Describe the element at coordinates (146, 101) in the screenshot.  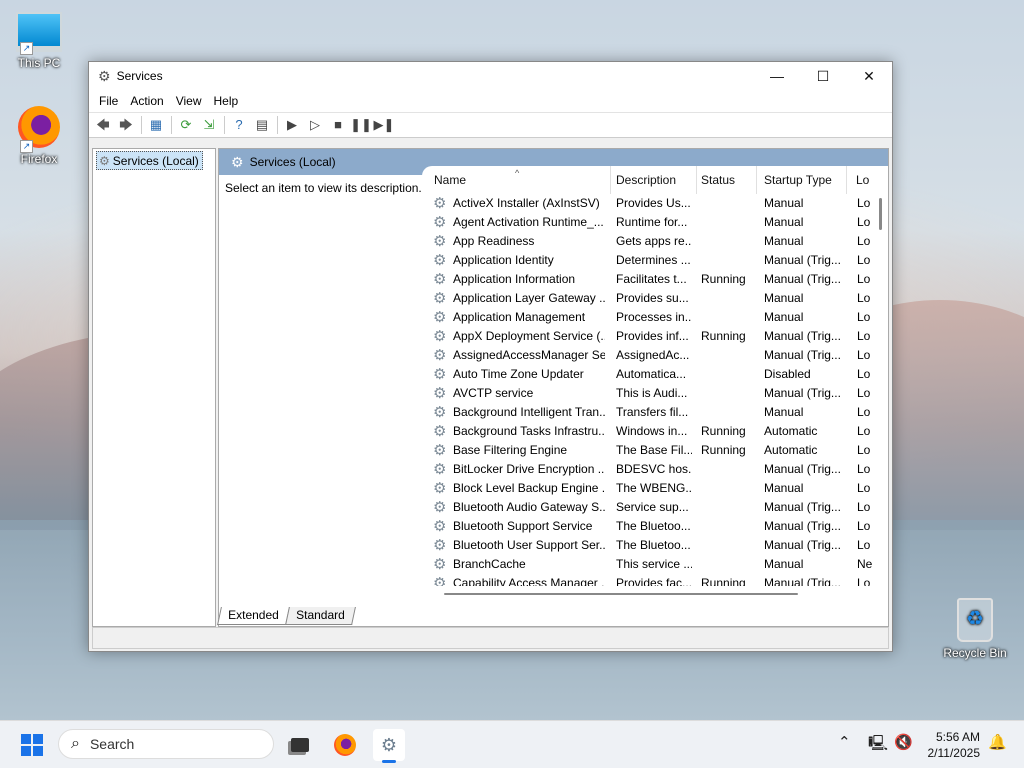
I see `menu-action: Action` at that location.